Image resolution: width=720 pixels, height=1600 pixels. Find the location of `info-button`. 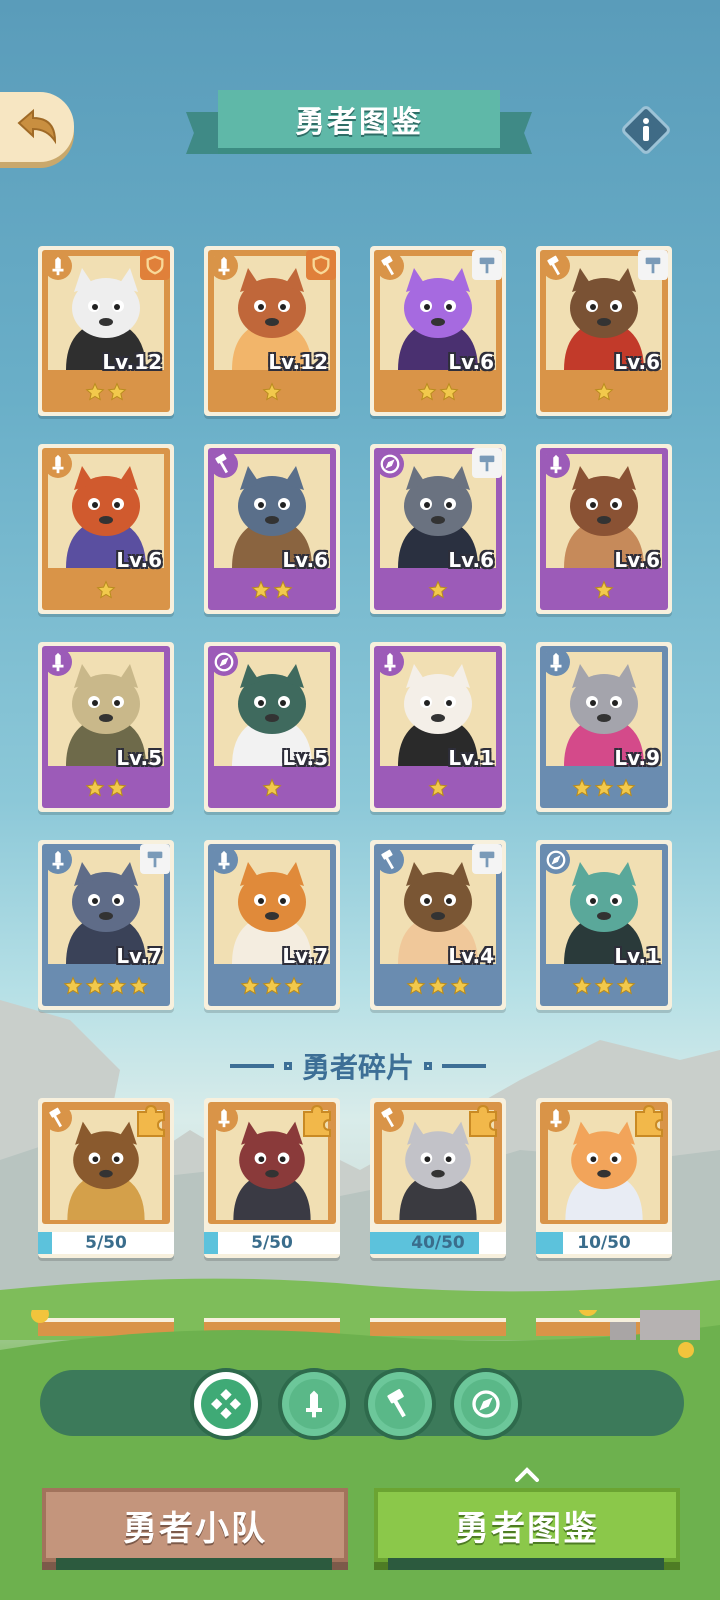

info-button is located at coordinates (646, 130).